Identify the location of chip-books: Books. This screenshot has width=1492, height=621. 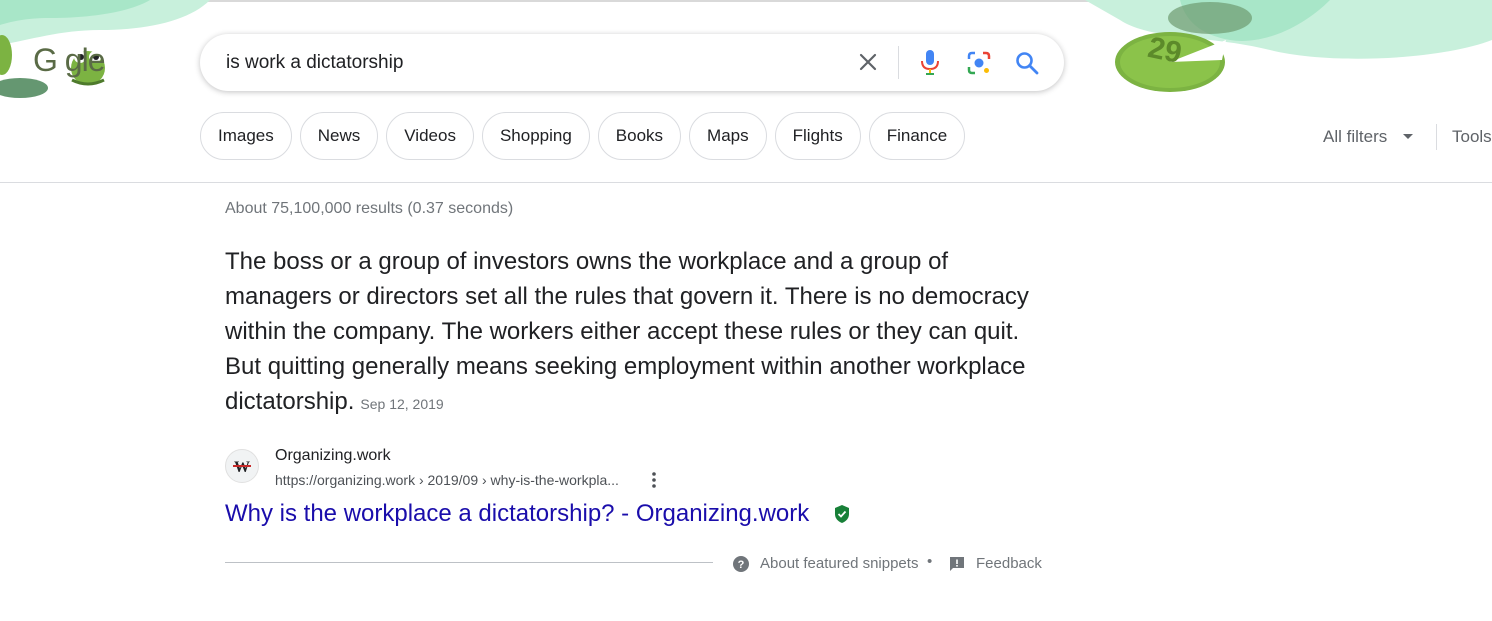
(639, 136).